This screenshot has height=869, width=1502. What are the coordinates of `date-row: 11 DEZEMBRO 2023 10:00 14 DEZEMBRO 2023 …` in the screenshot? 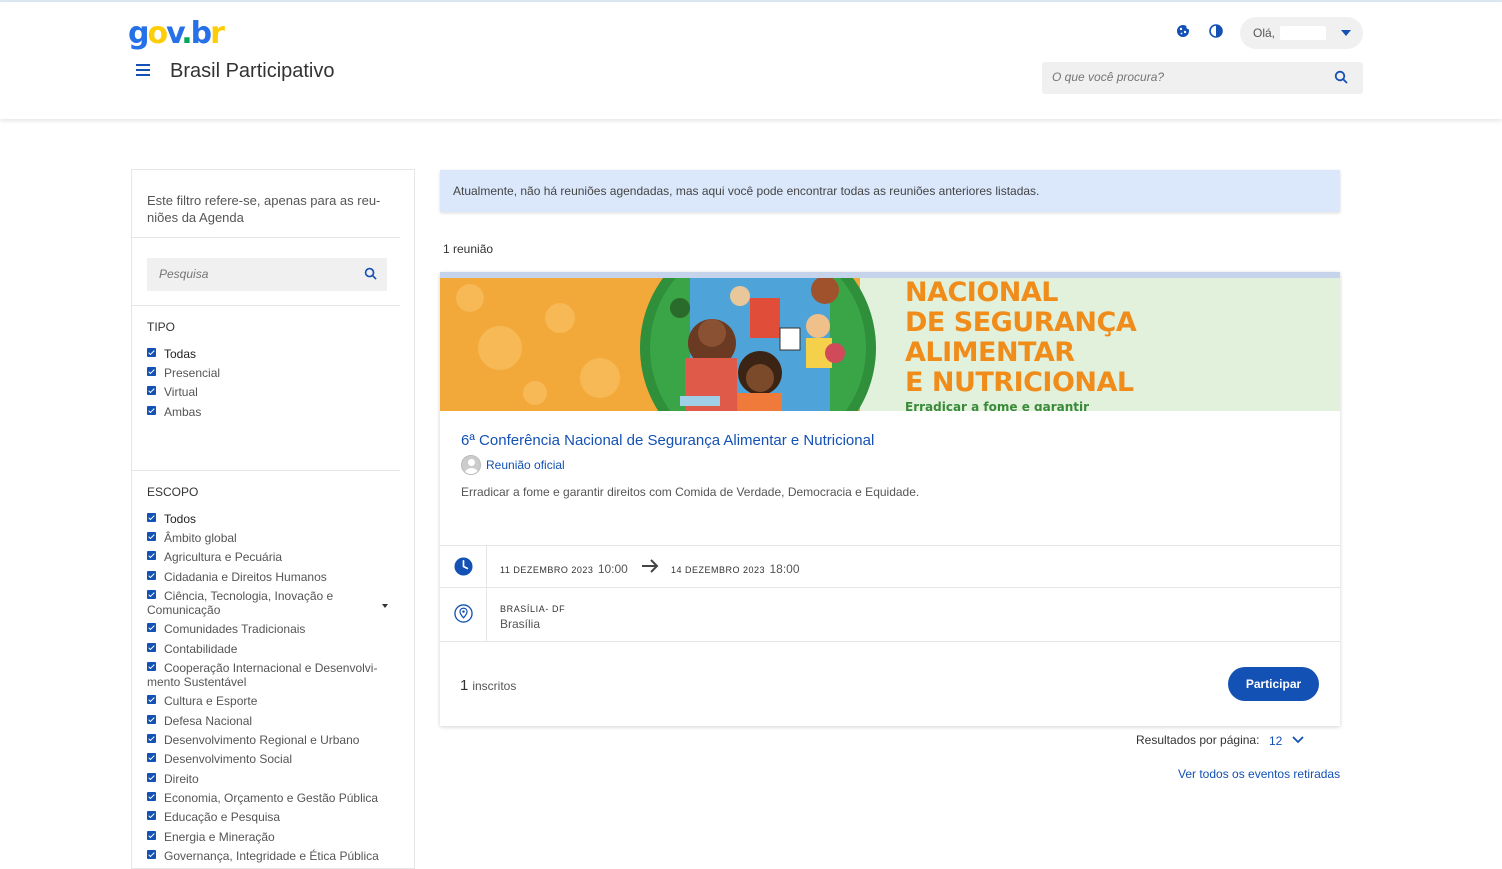 It's located at (890, 566).